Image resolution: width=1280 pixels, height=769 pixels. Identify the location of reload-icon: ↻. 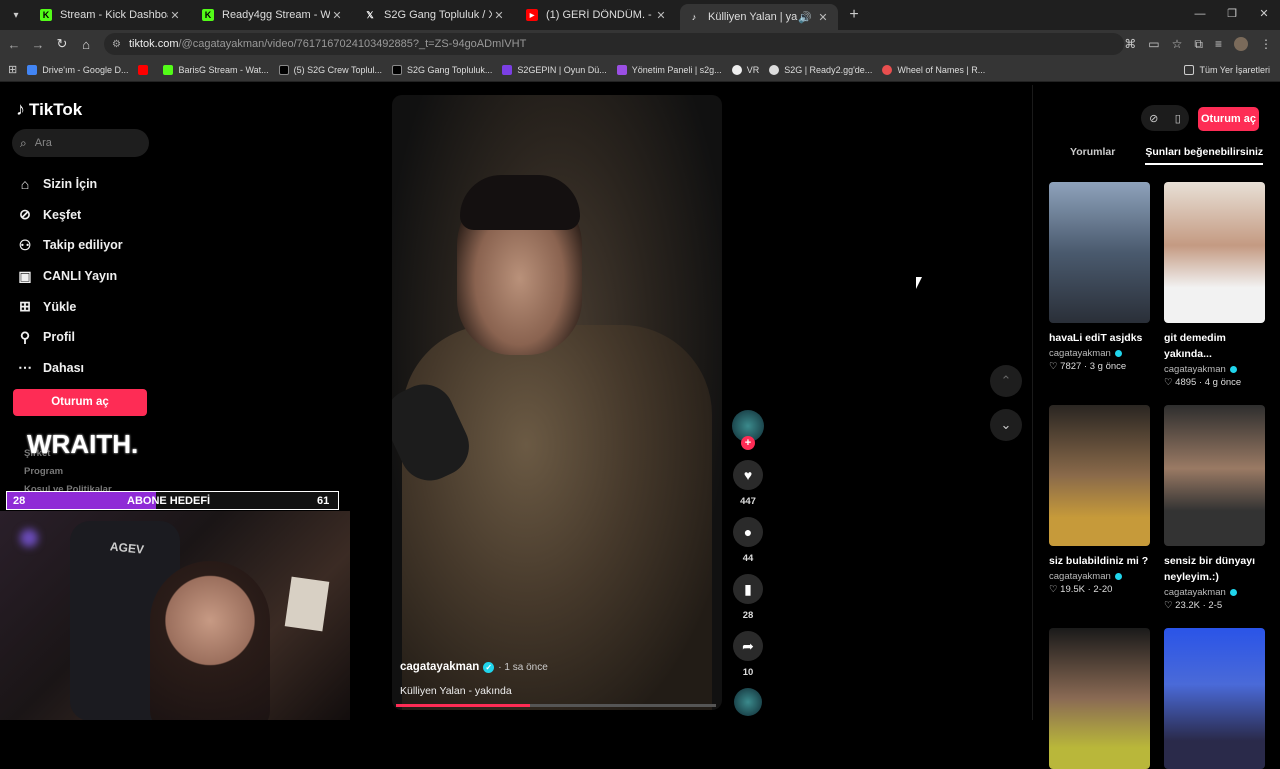
(62, 44).